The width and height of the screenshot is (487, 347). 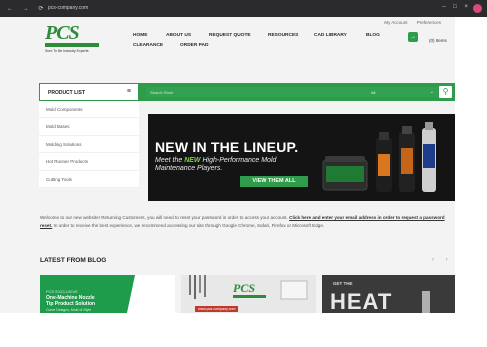 I want to click on card-logo-bar, so click(x=249, y=296).